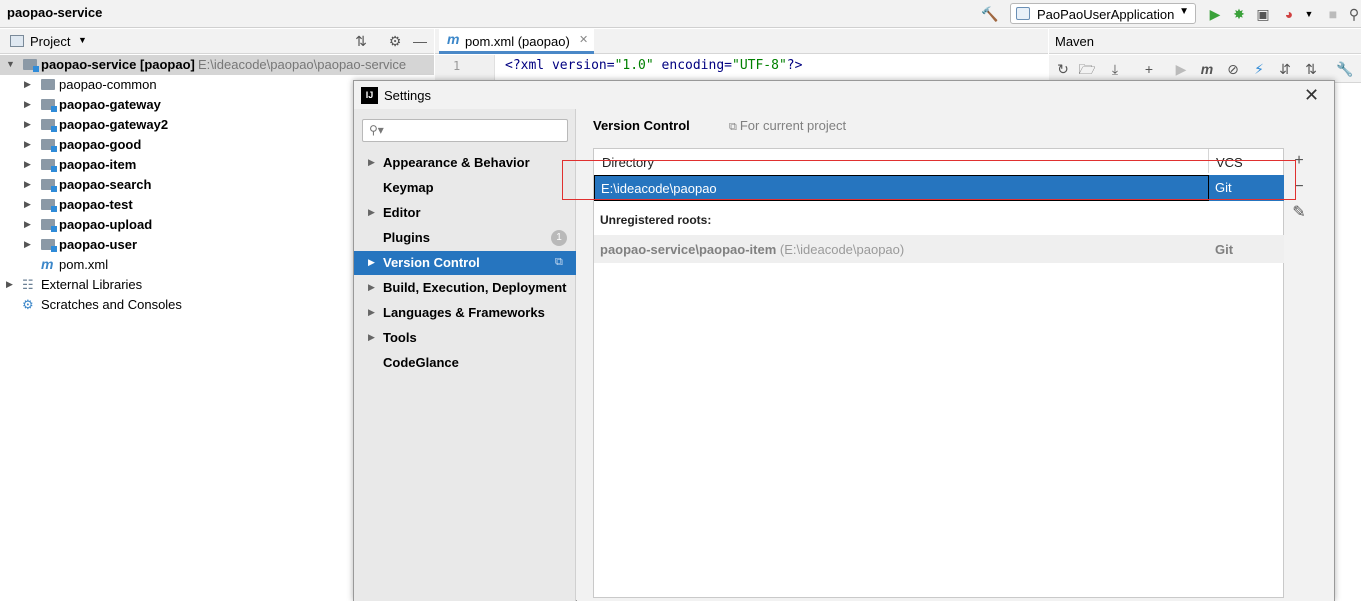  What do you see at coordinates (1259, 69) in the screenshot?
I see `skip-tests-icon: ⚡` at bounding box center [1259, 69].